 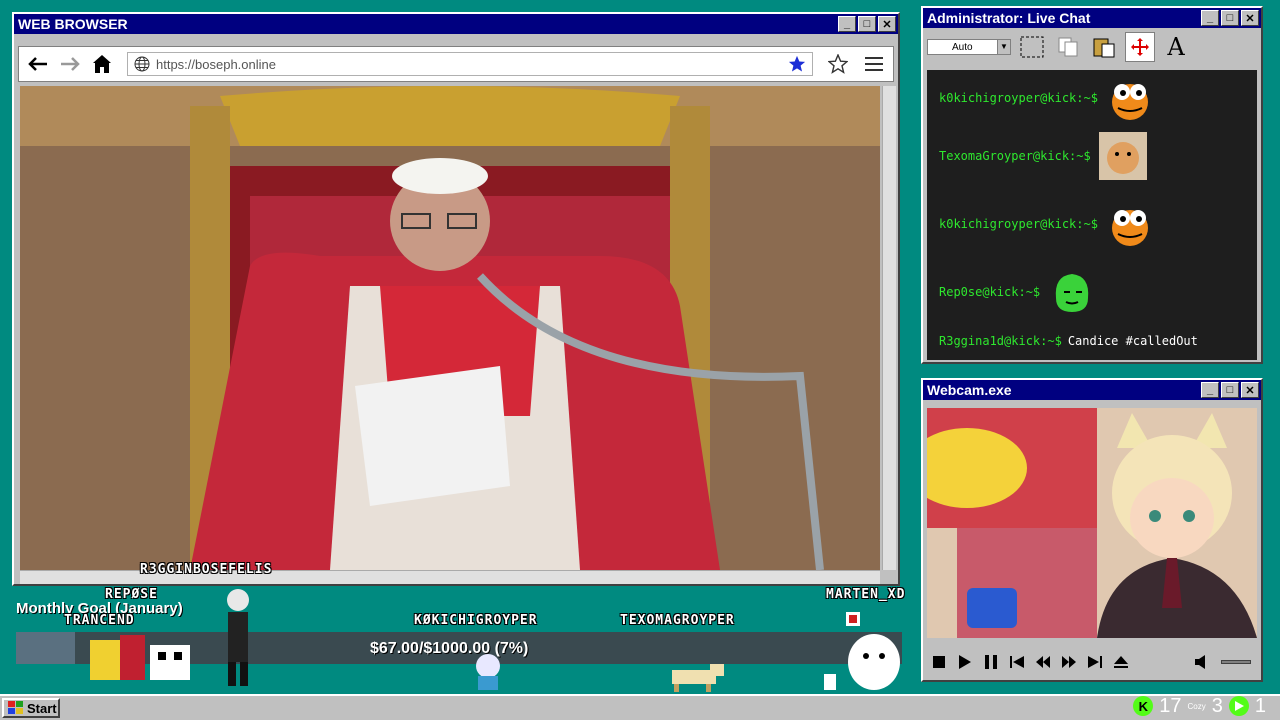 What do you see at coordinates (990, 292) in the screenshot?
I see `chat-username: Rep0se@kick:~$` at bounding box center [990, 292].